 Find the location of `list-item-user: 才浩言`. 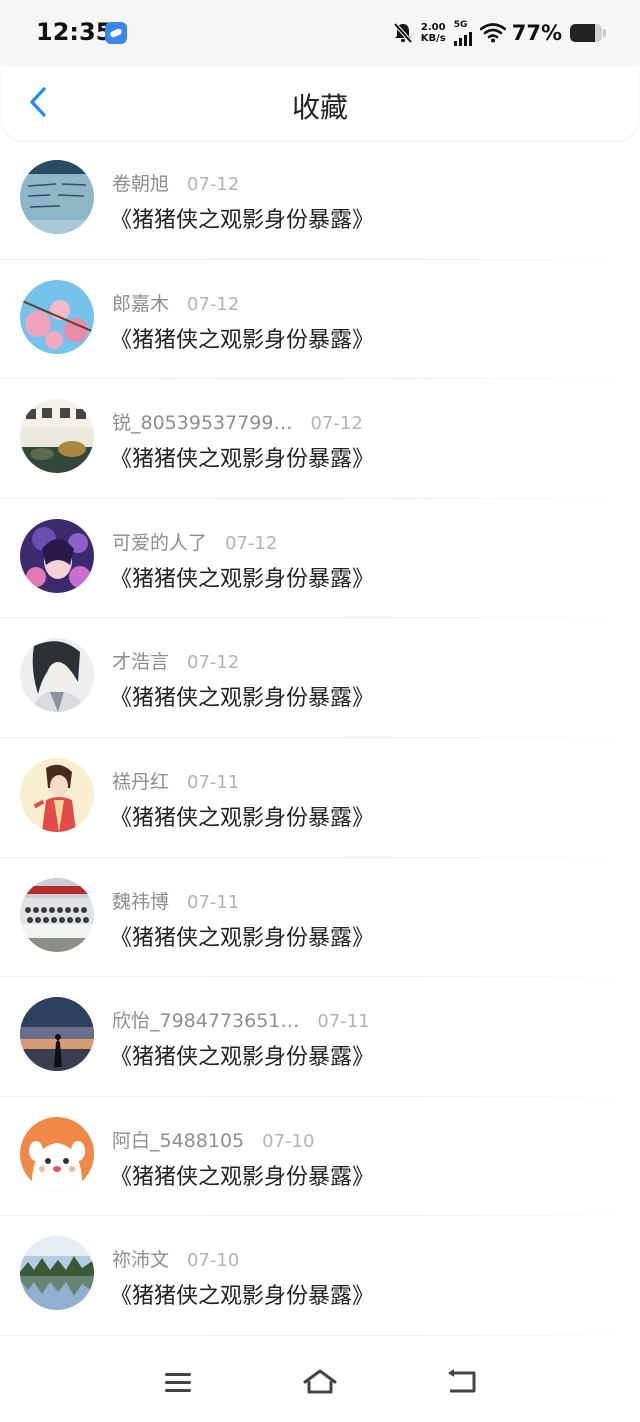

list-item-user: 才浩言 is located at coordinates (141, 662).